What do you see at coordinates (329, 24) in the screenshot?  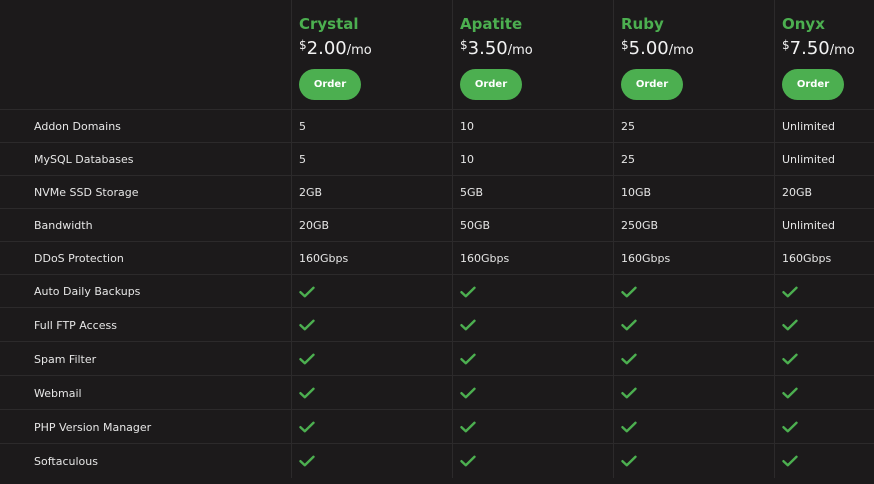 I see `plan-name: Crystal` at bounding box center [329, 24].